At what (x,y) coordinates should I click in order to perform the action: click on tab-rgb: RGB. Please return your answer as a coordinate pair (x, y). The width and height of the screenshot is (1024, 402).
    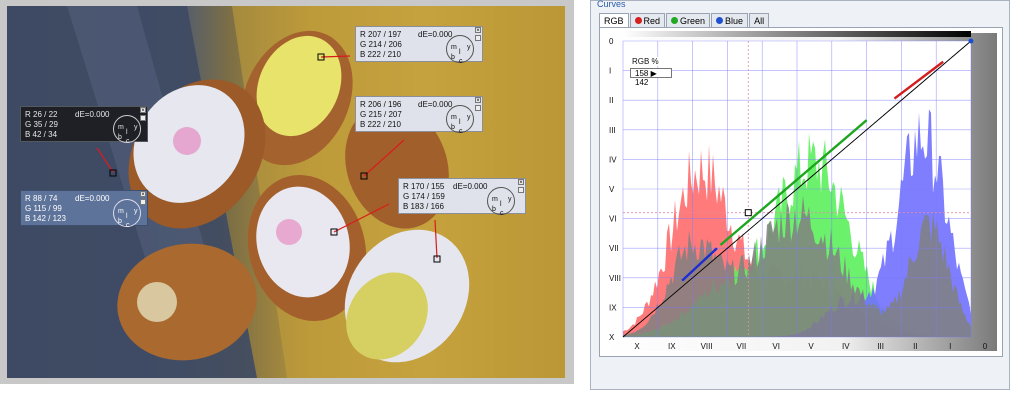
    Looking at the image, I should click on (614, 20).